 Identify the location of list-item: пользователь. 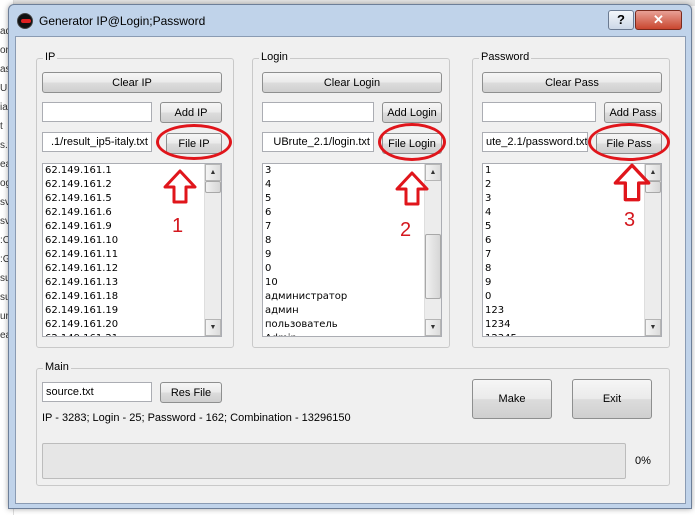
(353, 325).